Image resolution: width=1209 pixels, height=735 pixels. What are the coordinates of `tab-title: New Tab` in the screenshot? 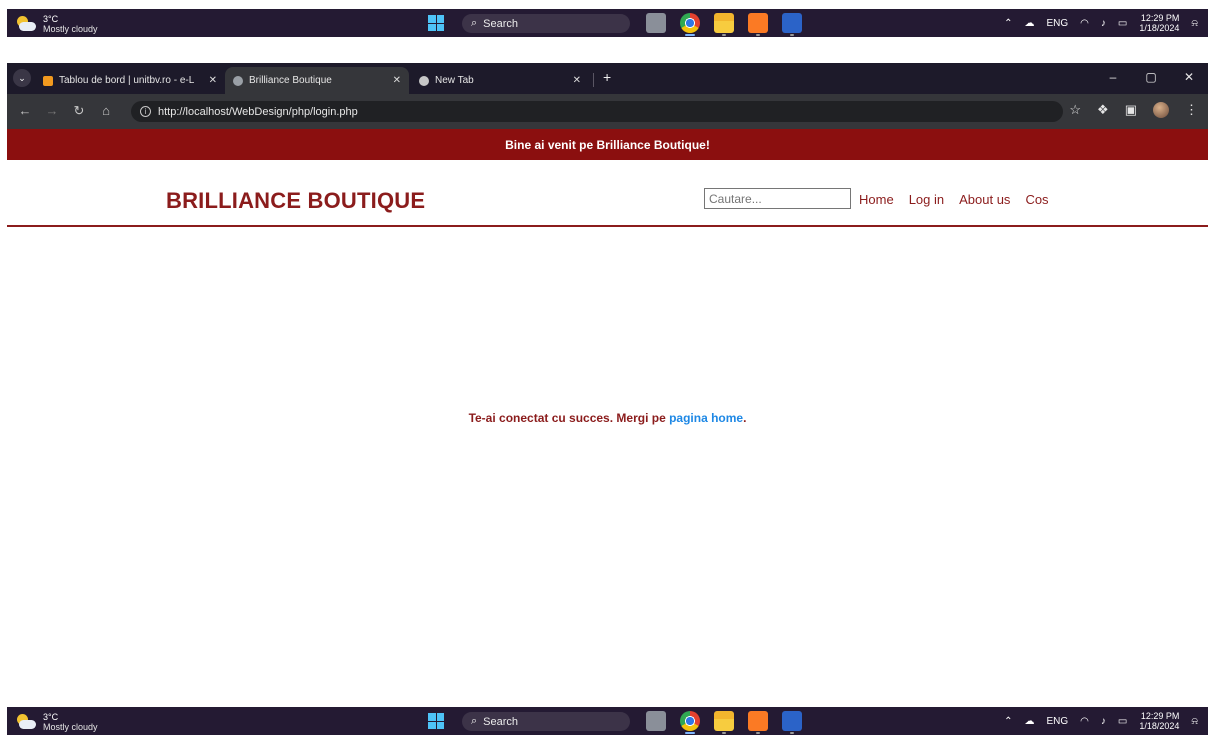 It's located at (454, 80).